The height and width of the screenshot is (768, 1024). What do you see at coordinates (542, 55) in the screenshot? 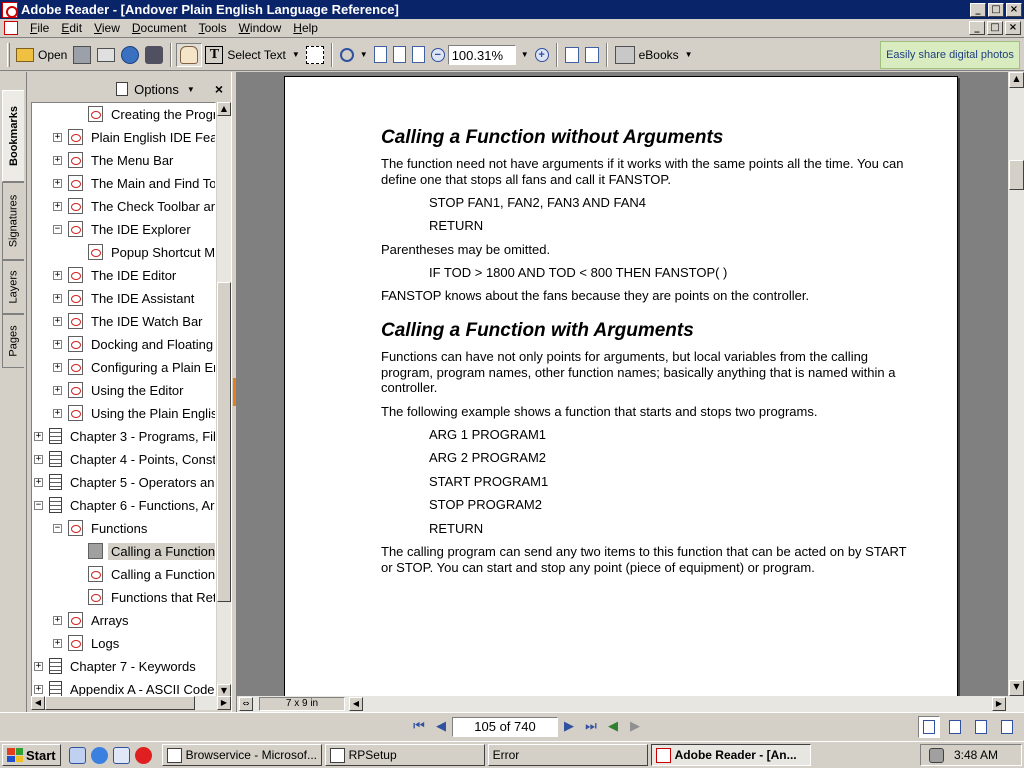
I see `zoom-in-button: +` at bounding box center [542, 55].